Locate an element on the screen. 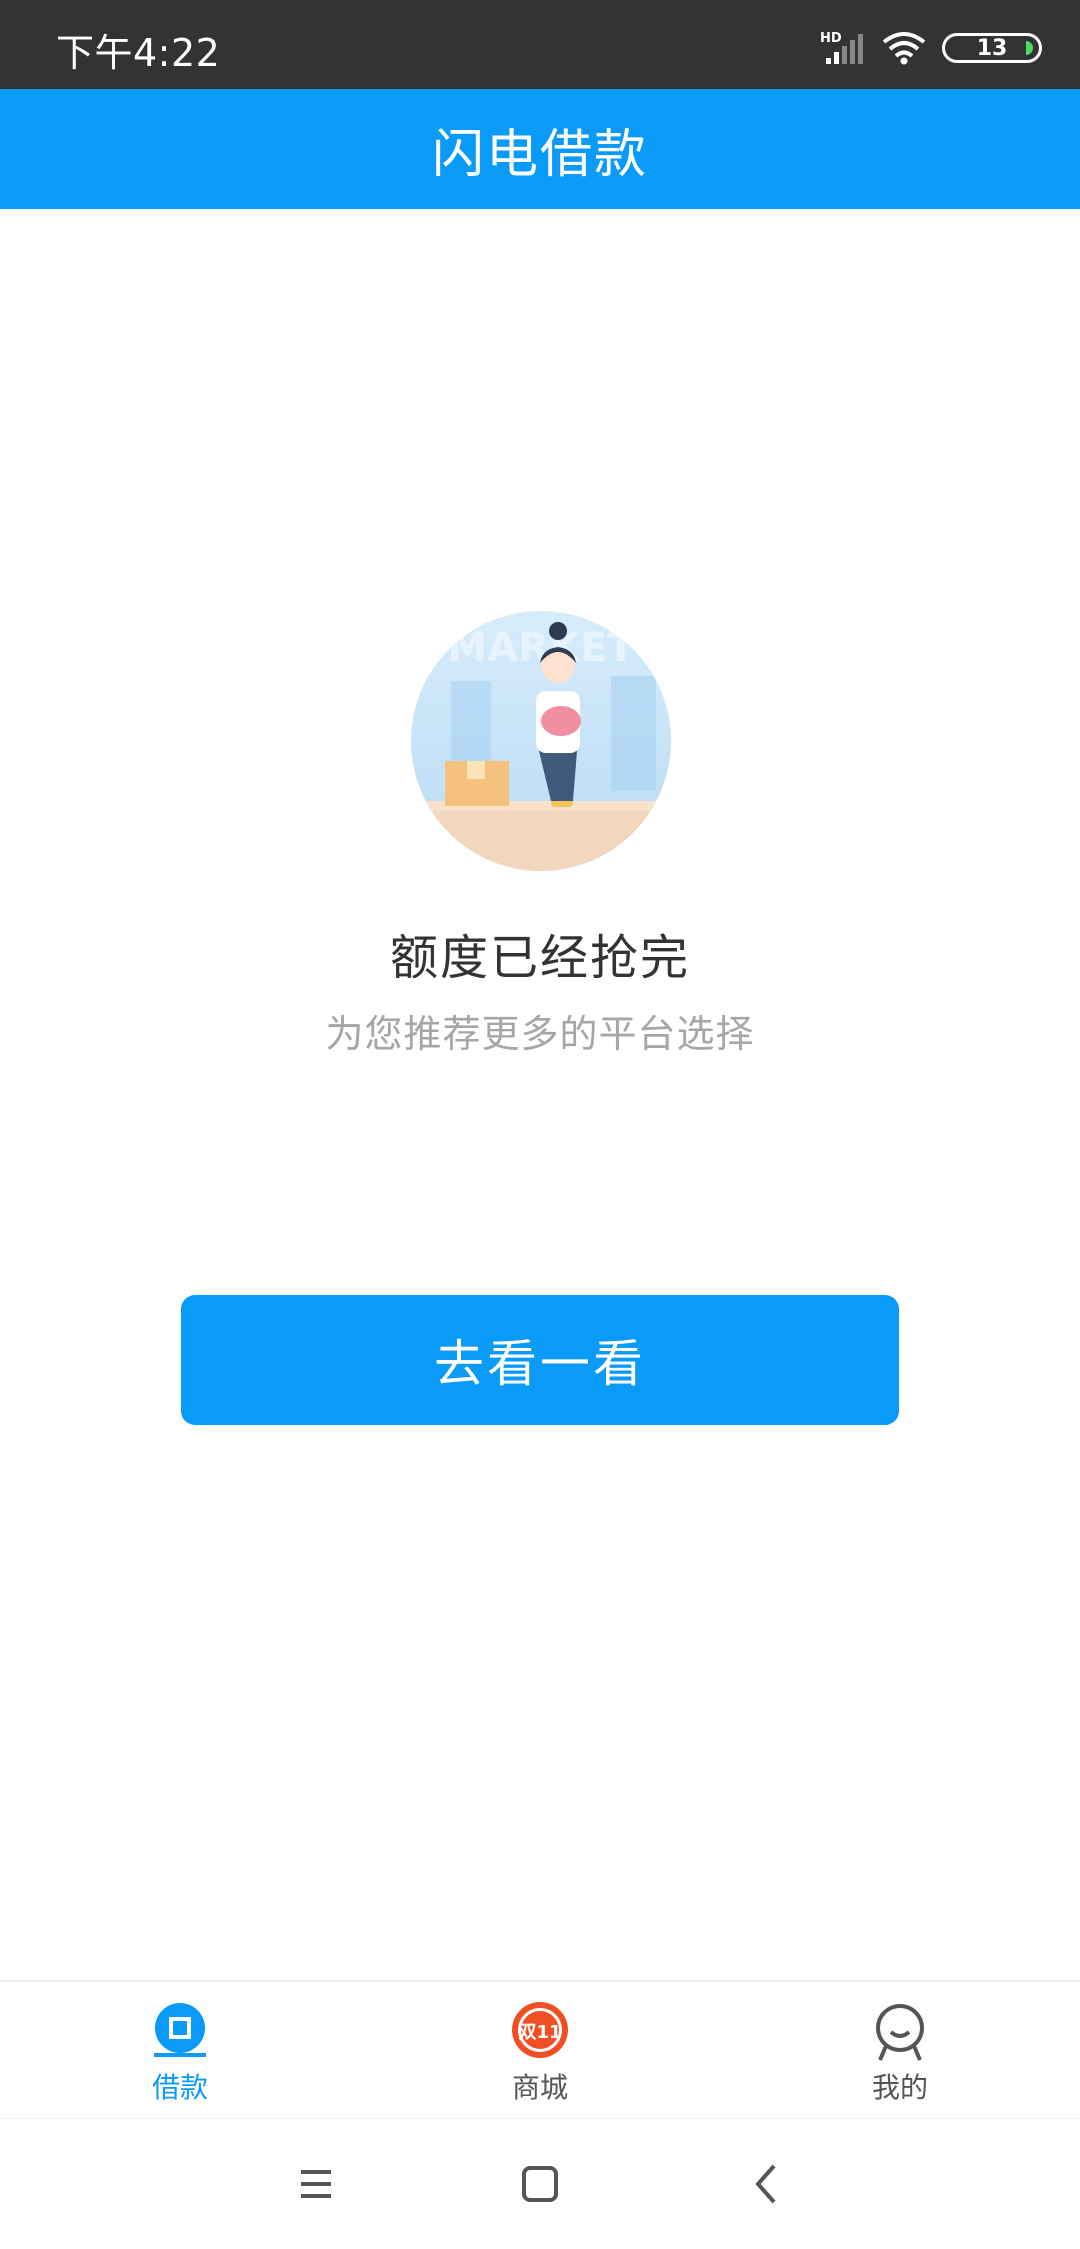  browse-button: 去看一看 is located at coordinates (540, 1360).